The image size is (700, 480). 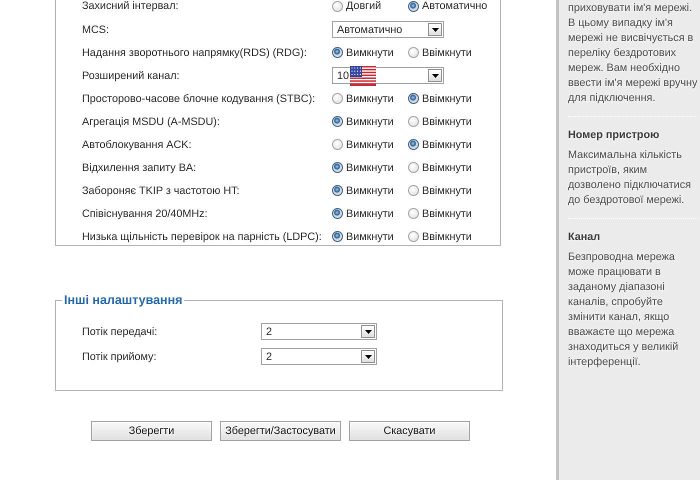 What do you see at coordinates (161, 190) in the screenshot?
I see `setting-label: Забороняє TKIP з частотою HT:` at bounding box center [161, 190].